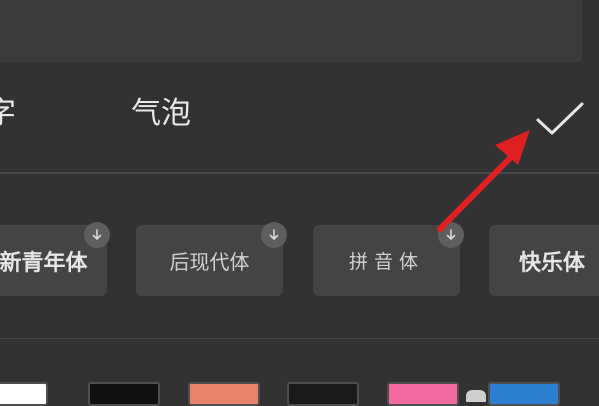 The height and width of the screenshot is (406, 599). Describe the element at coordinates (24, 394) in the screenshot. I see `color-swatch-white` at that location.